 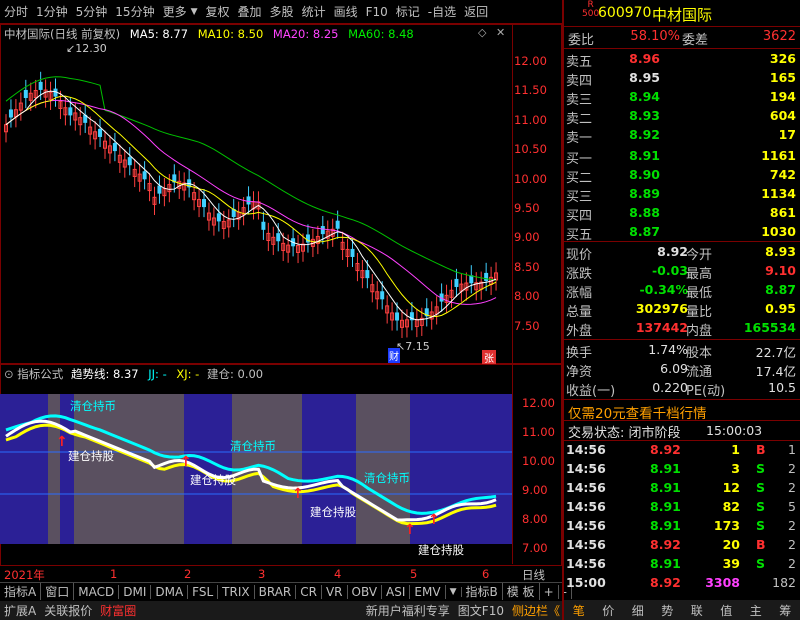 What do you see at coordinates (674, 368) in the screenshot?
I see `stat2-value: 6.09` at bounding box center [674, 368].